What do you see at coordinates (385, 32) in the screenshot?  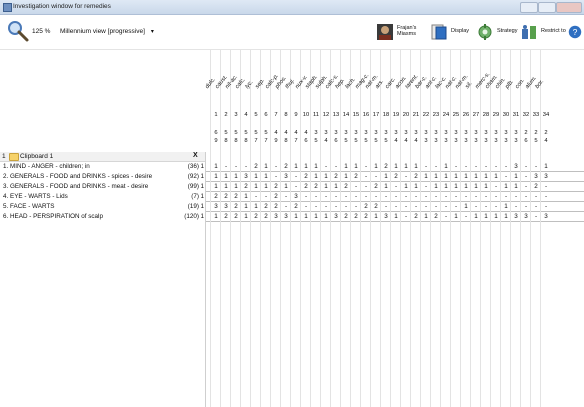 I see `portrait-icon` at bounding box center [385, 32].